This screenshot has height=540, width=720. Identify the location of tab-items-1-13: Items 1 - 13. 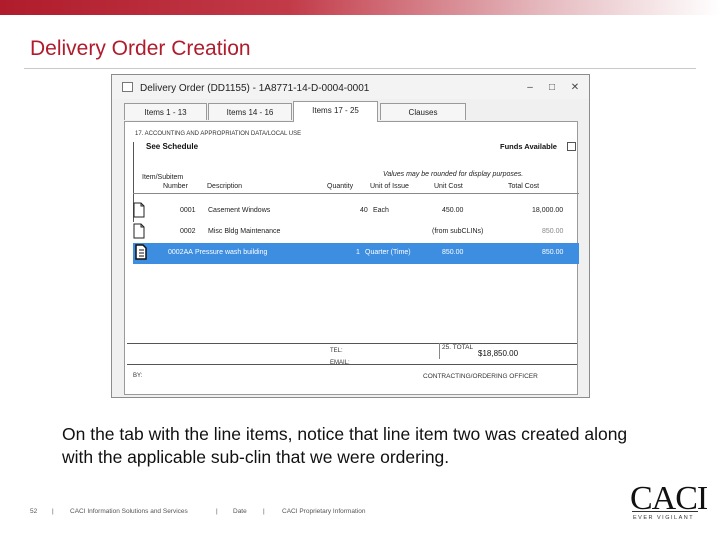
(165, 111).